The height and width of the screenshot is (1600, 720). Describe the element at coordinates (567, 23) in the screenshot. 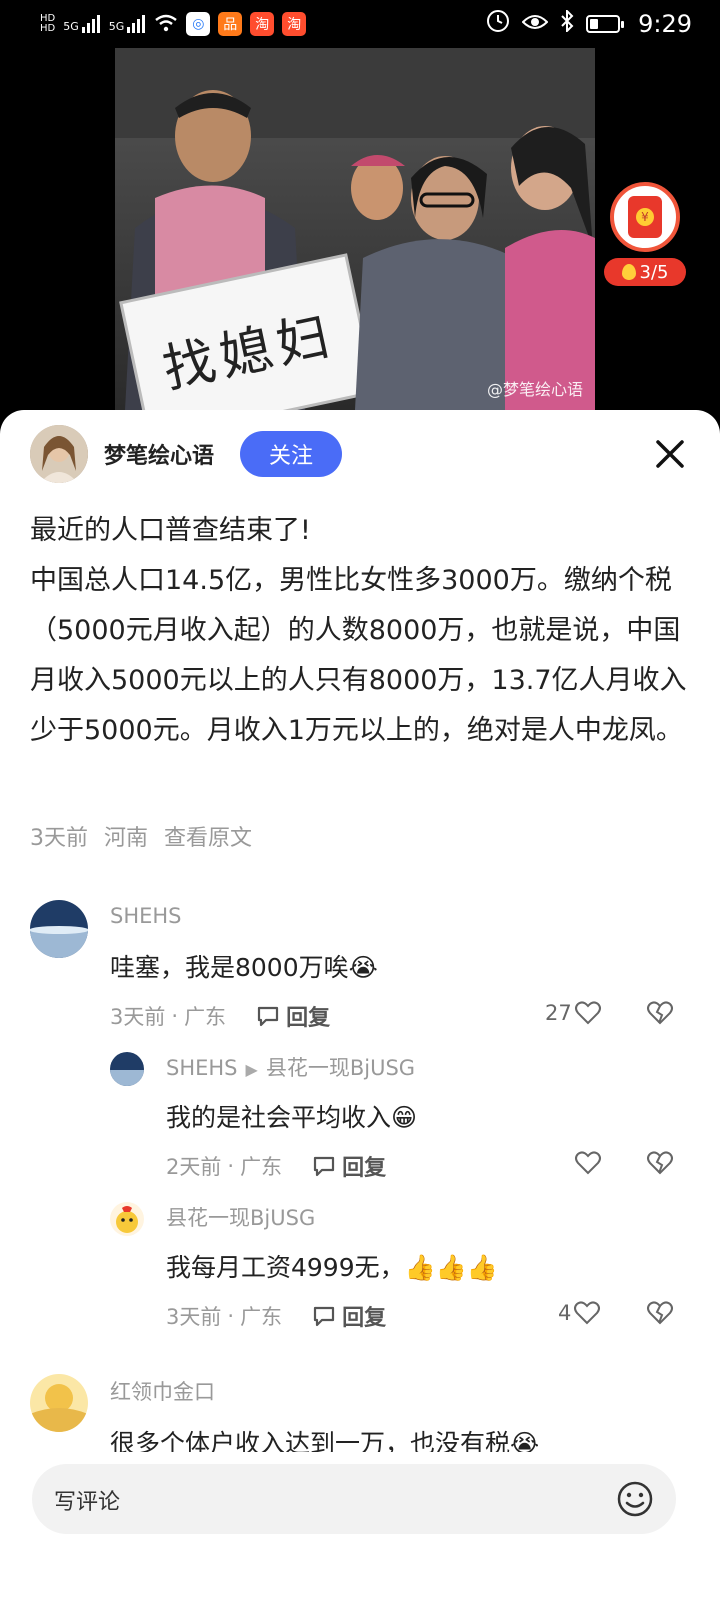

I see `bluetooth-icon` at that location.